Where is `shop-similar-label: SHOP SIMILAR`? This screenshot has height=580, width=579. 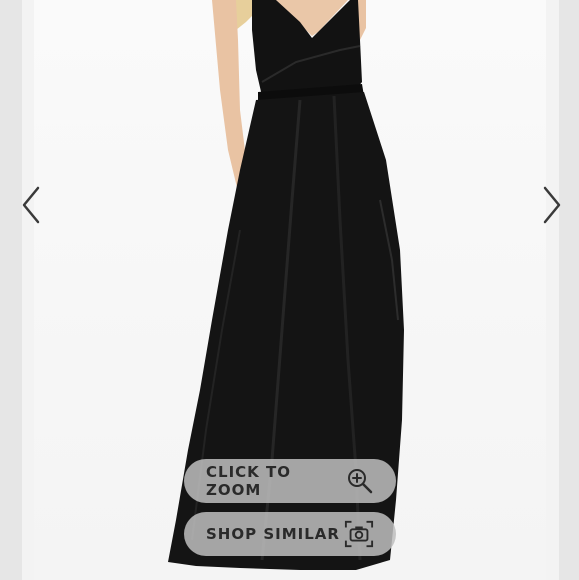 shop-similar-label: SHOP SIMILAR is located at coordinates (273, 534).